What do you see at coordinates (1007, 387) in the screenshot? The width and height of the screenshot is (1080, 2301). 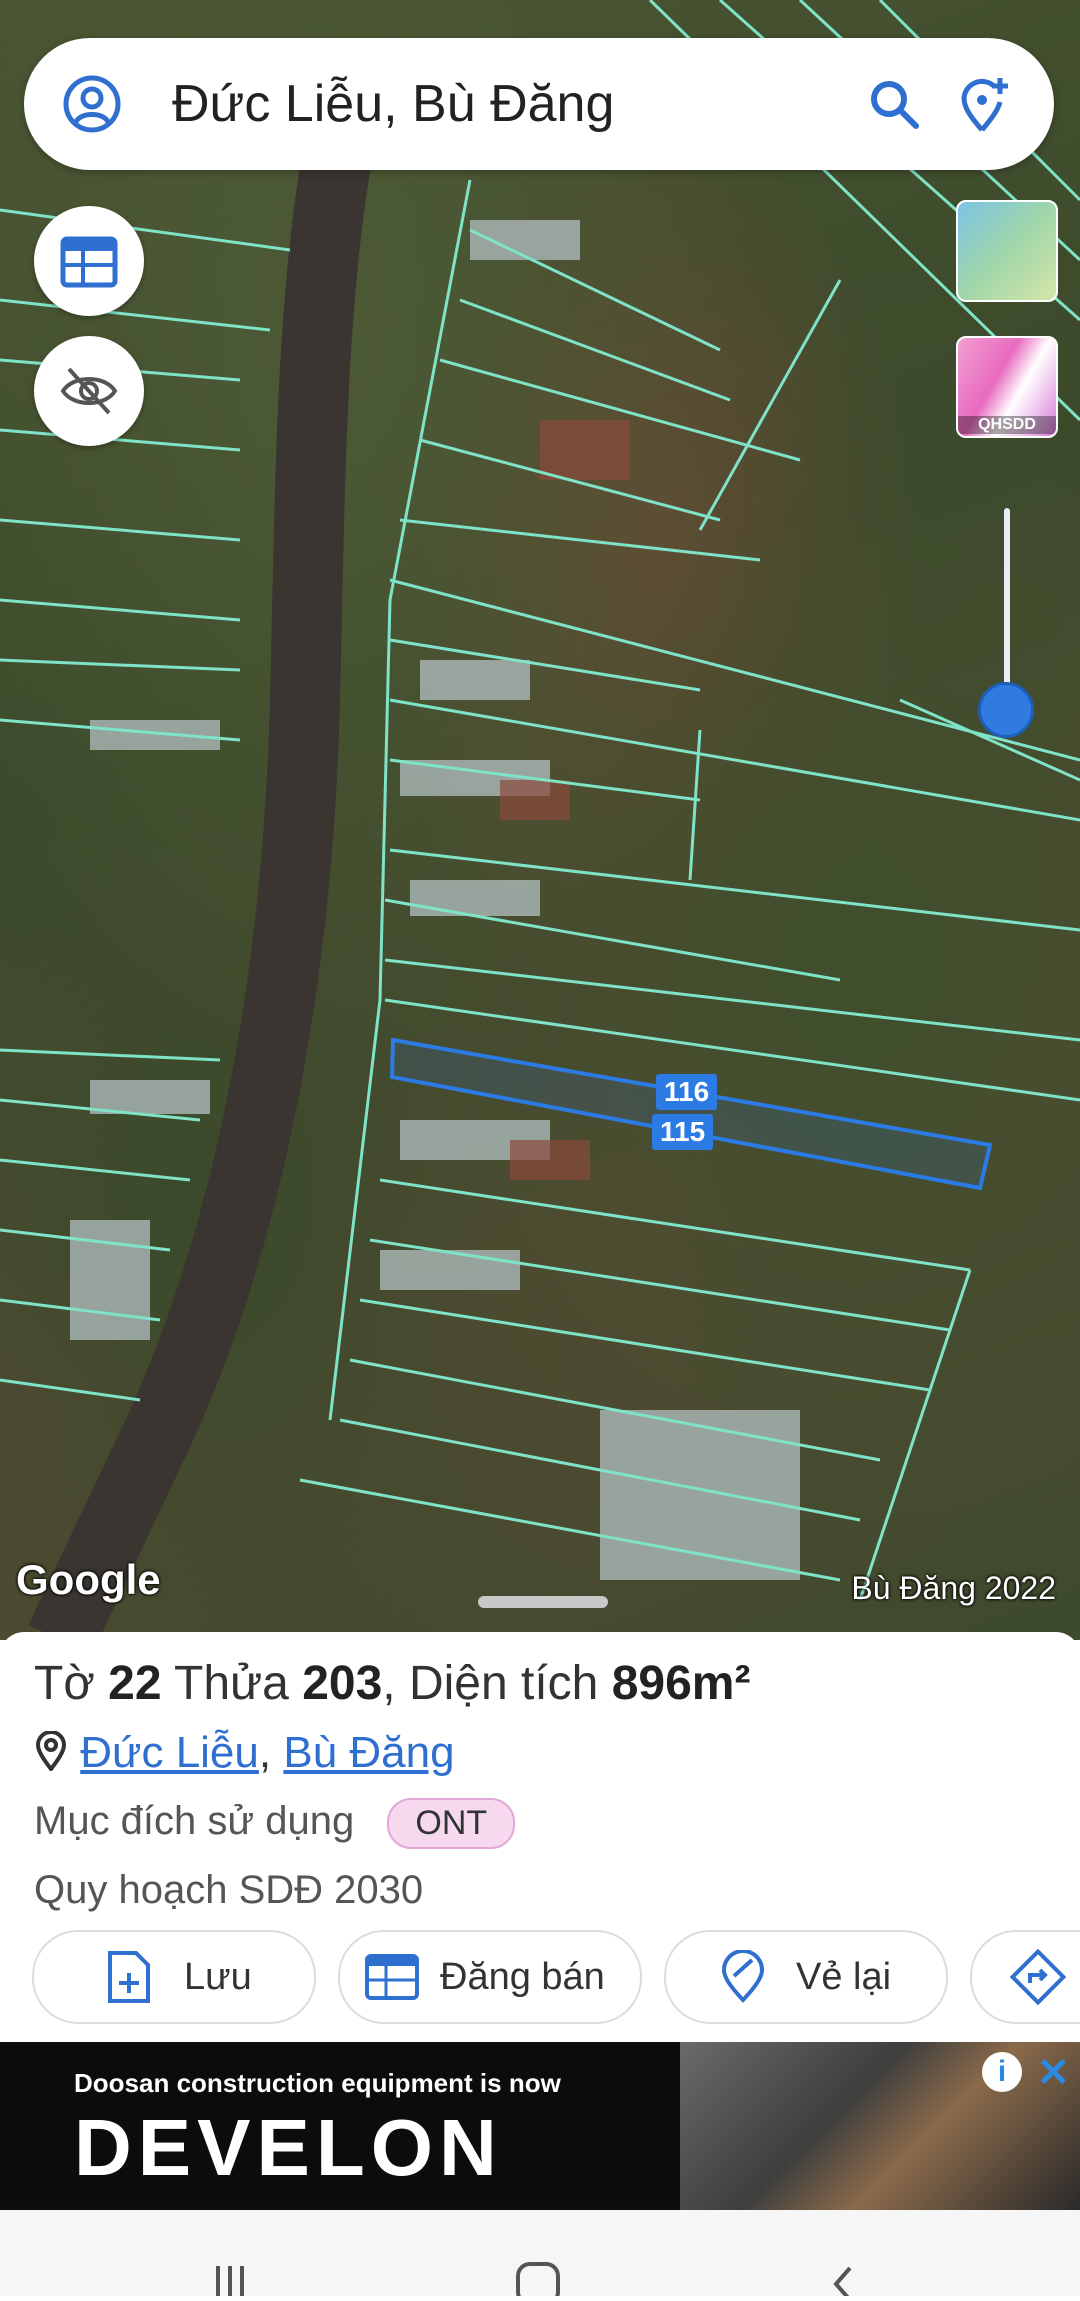 I see `qhsdd-layer-thumbnail: QHSDD` at bounding box center [1007, 387].